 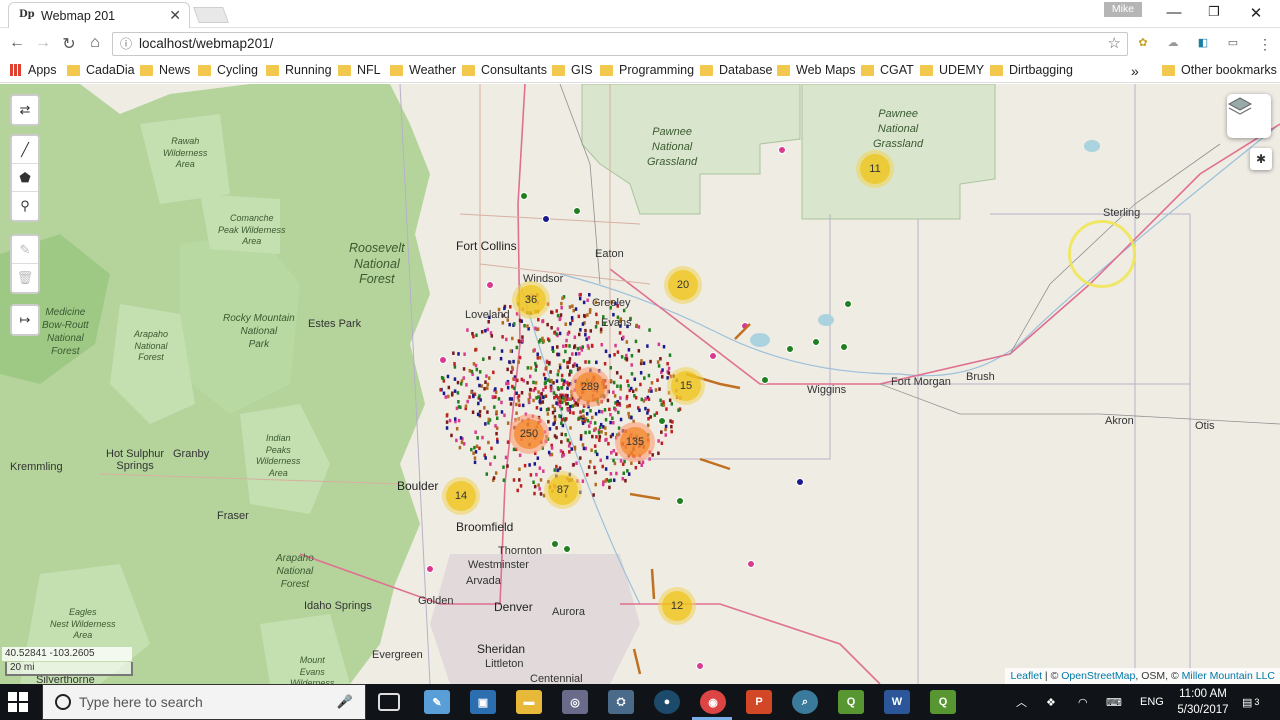 What do you see at coordinates (1228, 676) in the screenshot?
I see `miller-mountain-link: Miller Mountain LLC` at bounding box center [1228, 676].